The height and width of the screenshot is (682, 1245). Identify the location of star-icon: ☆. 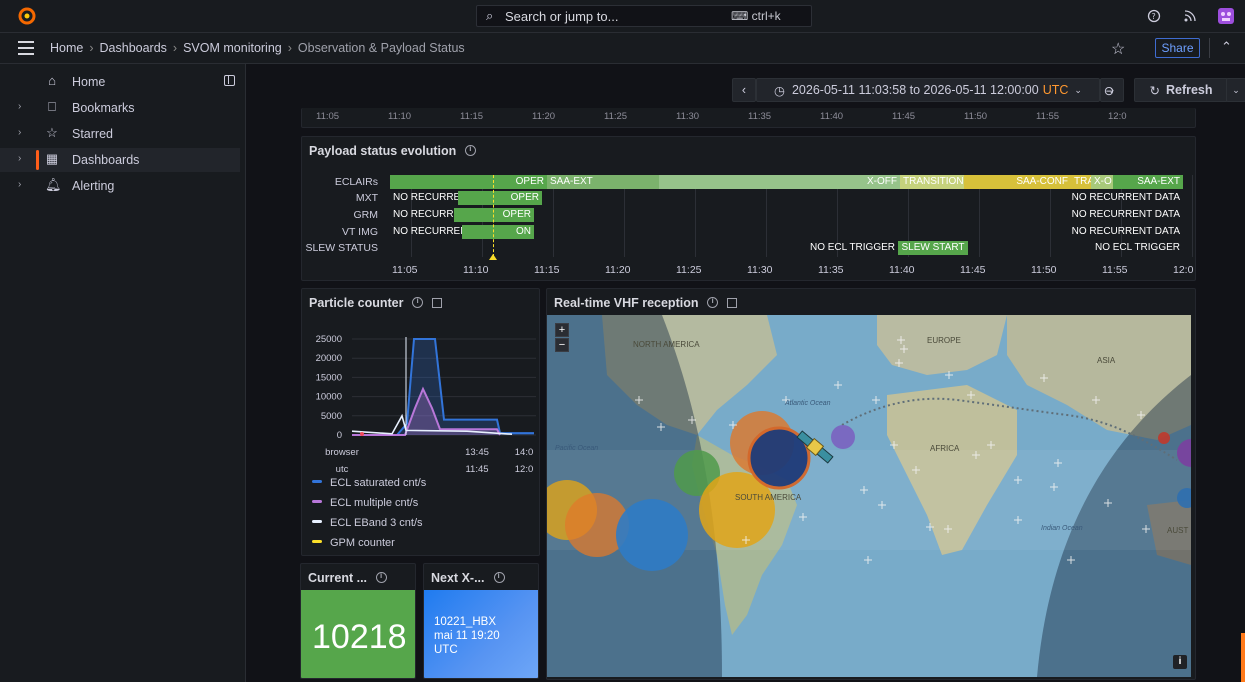
(1118, 49).